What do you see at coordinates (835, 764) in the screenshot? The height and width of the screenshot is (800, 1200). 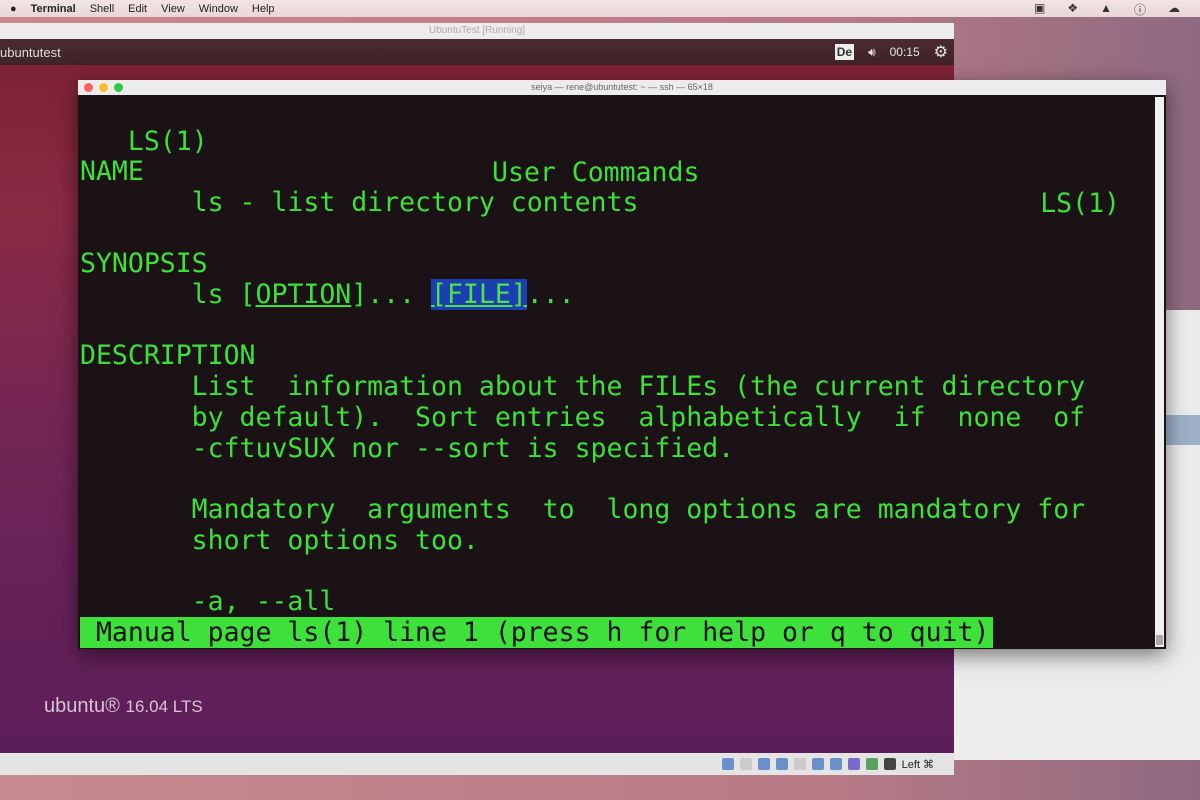 I see `network-icon` at bounding box center [835, 764].